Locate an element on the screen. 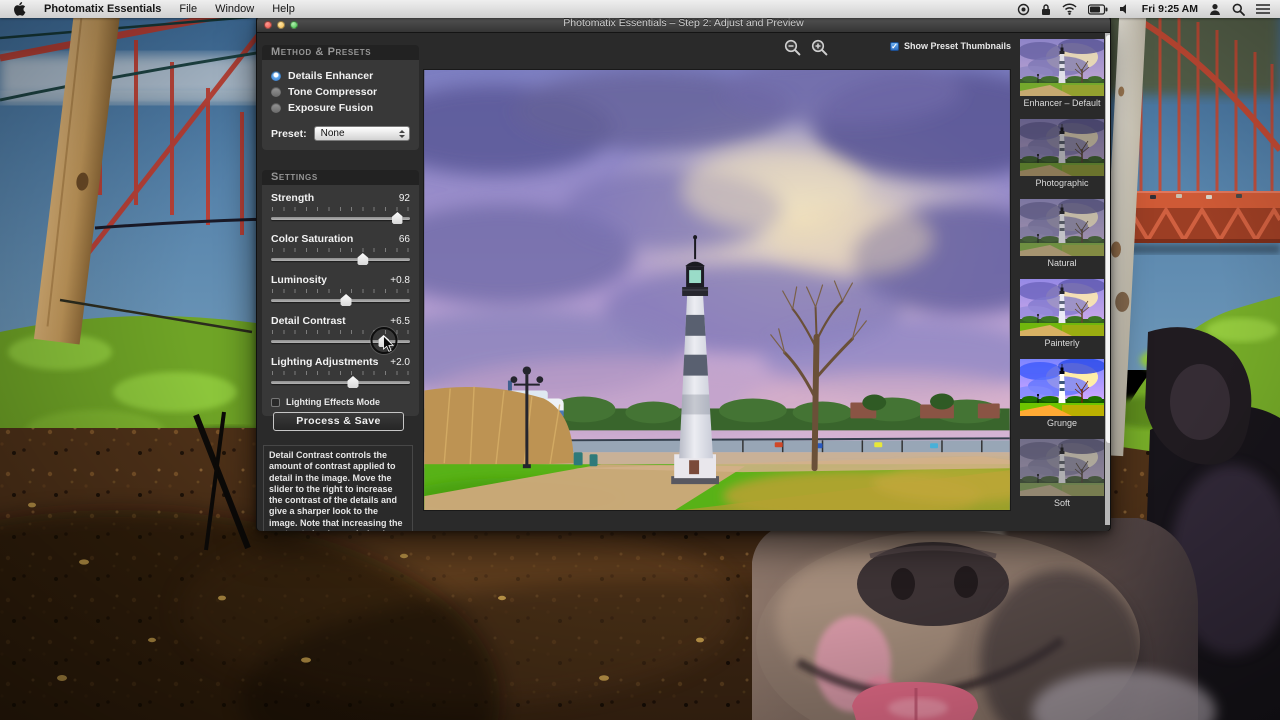 The width and height of the screenshot is (1280, 720). slider-strength: Strength 92 is located at coordinates (340, 208).